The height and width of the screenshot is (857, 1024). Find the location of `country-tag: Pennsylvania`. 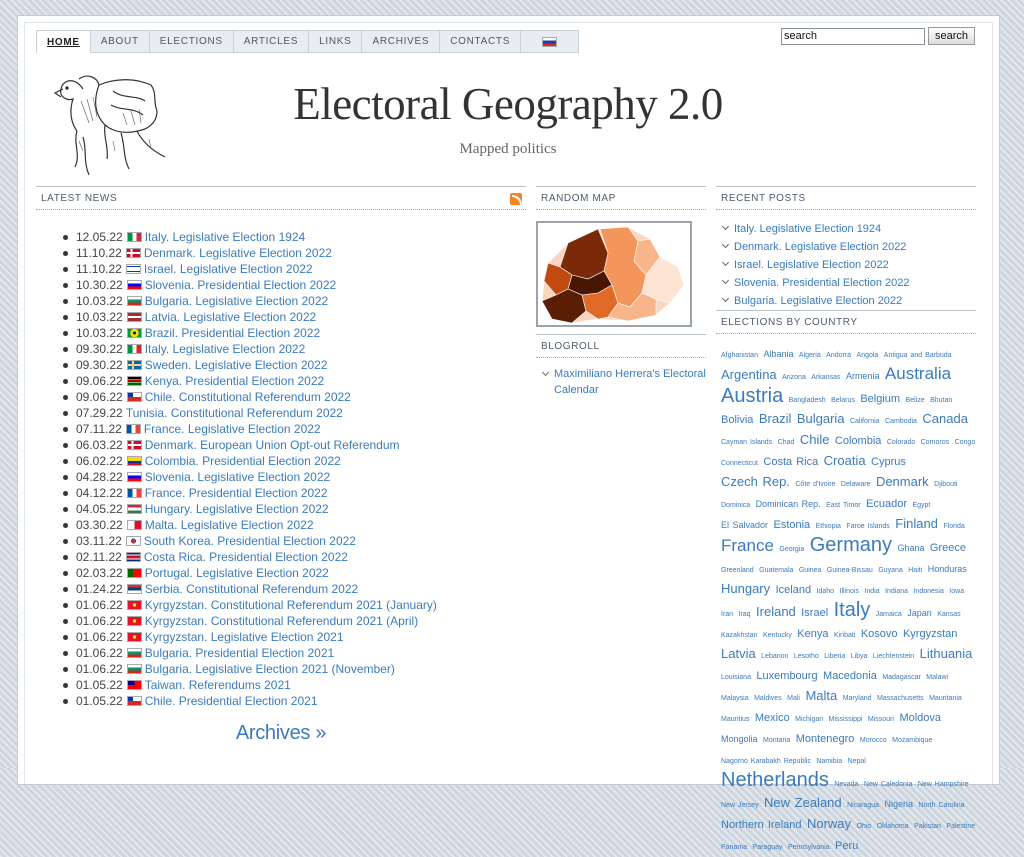

country-tag: Pennsylvania is located at coordinates (809, 847).